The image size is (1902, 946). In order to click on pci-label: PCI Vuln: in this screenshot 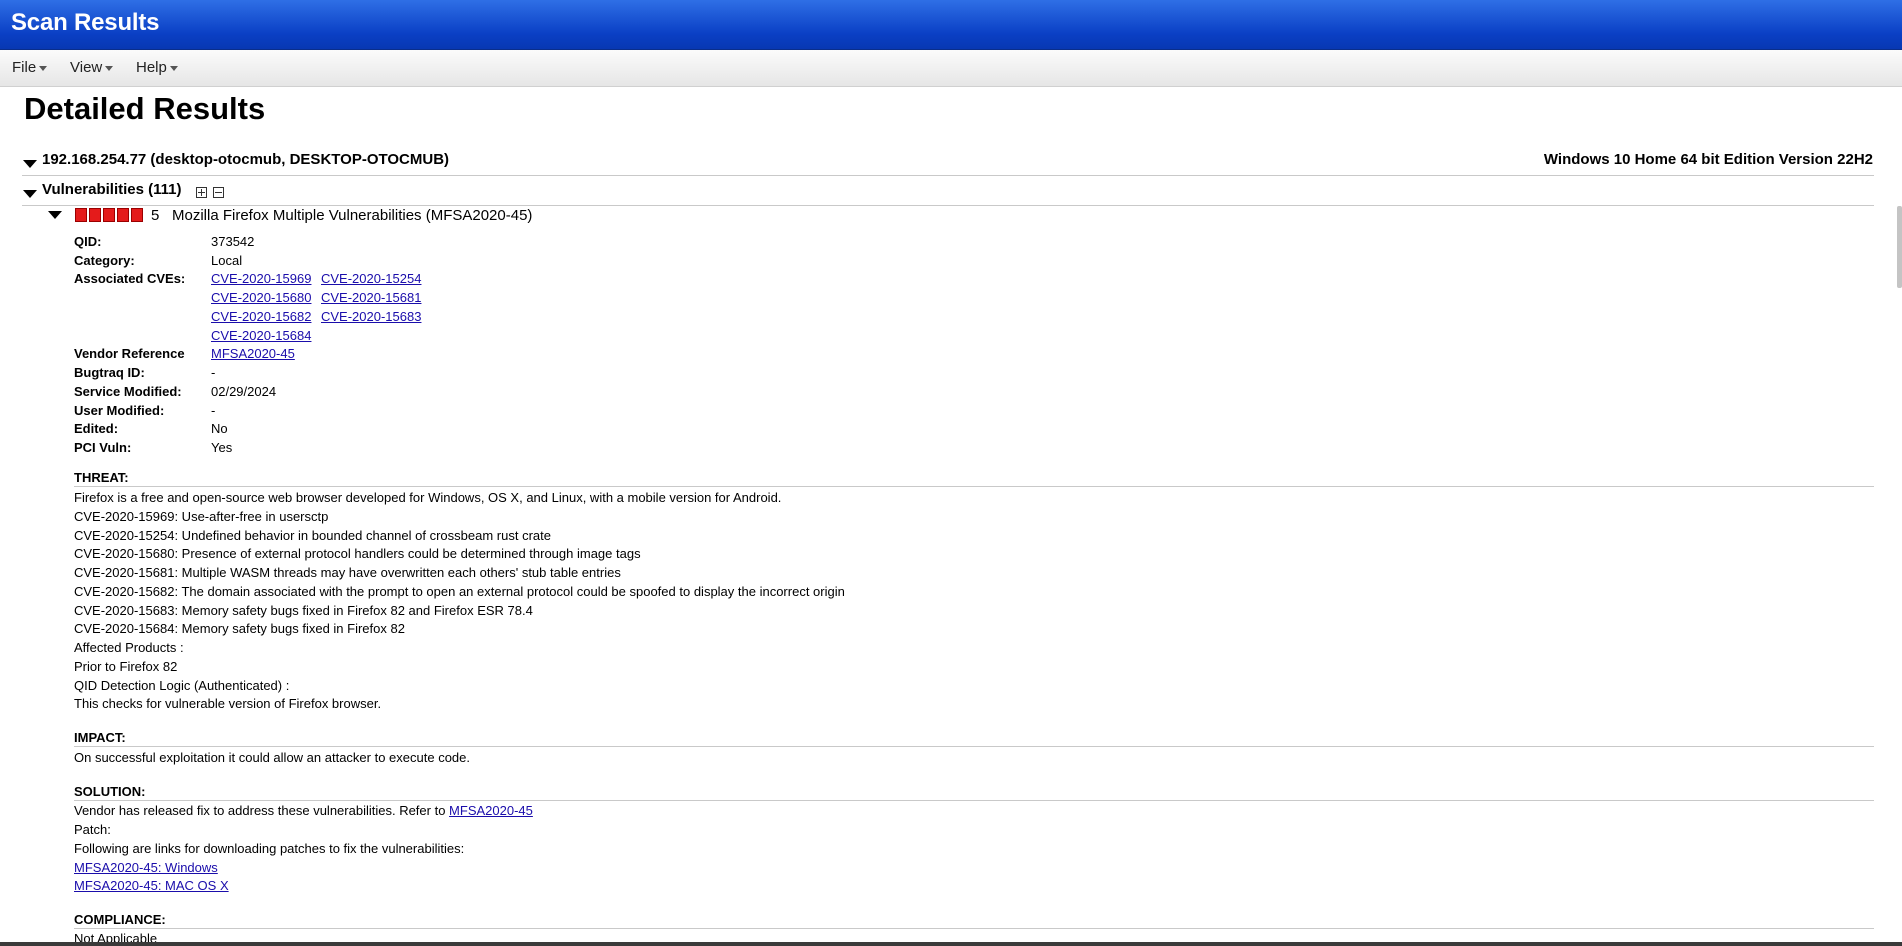, I will do `click(103, 447)`.